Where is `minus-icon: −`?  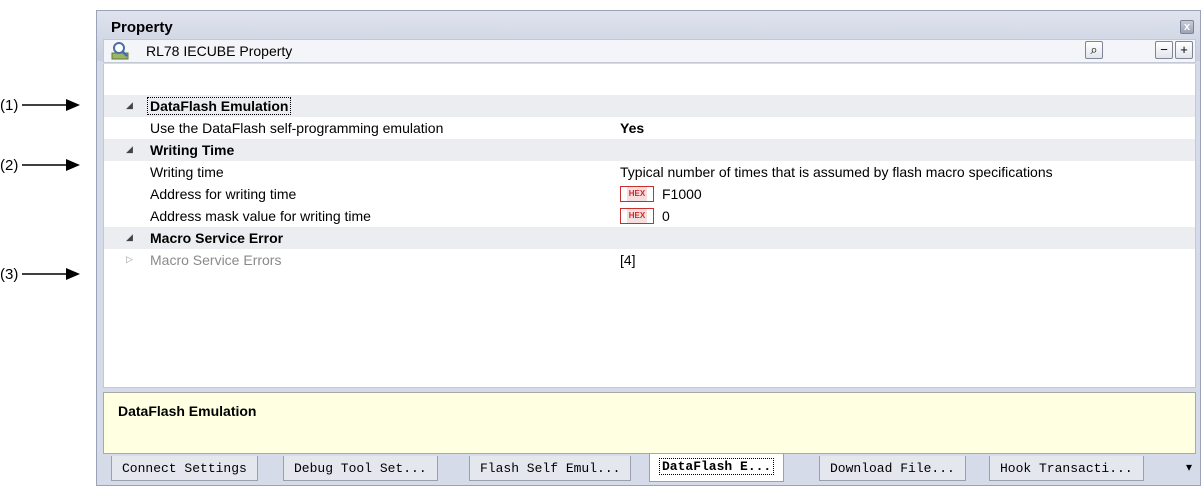 minus-icon: − is located at coordinates (1164, 49).